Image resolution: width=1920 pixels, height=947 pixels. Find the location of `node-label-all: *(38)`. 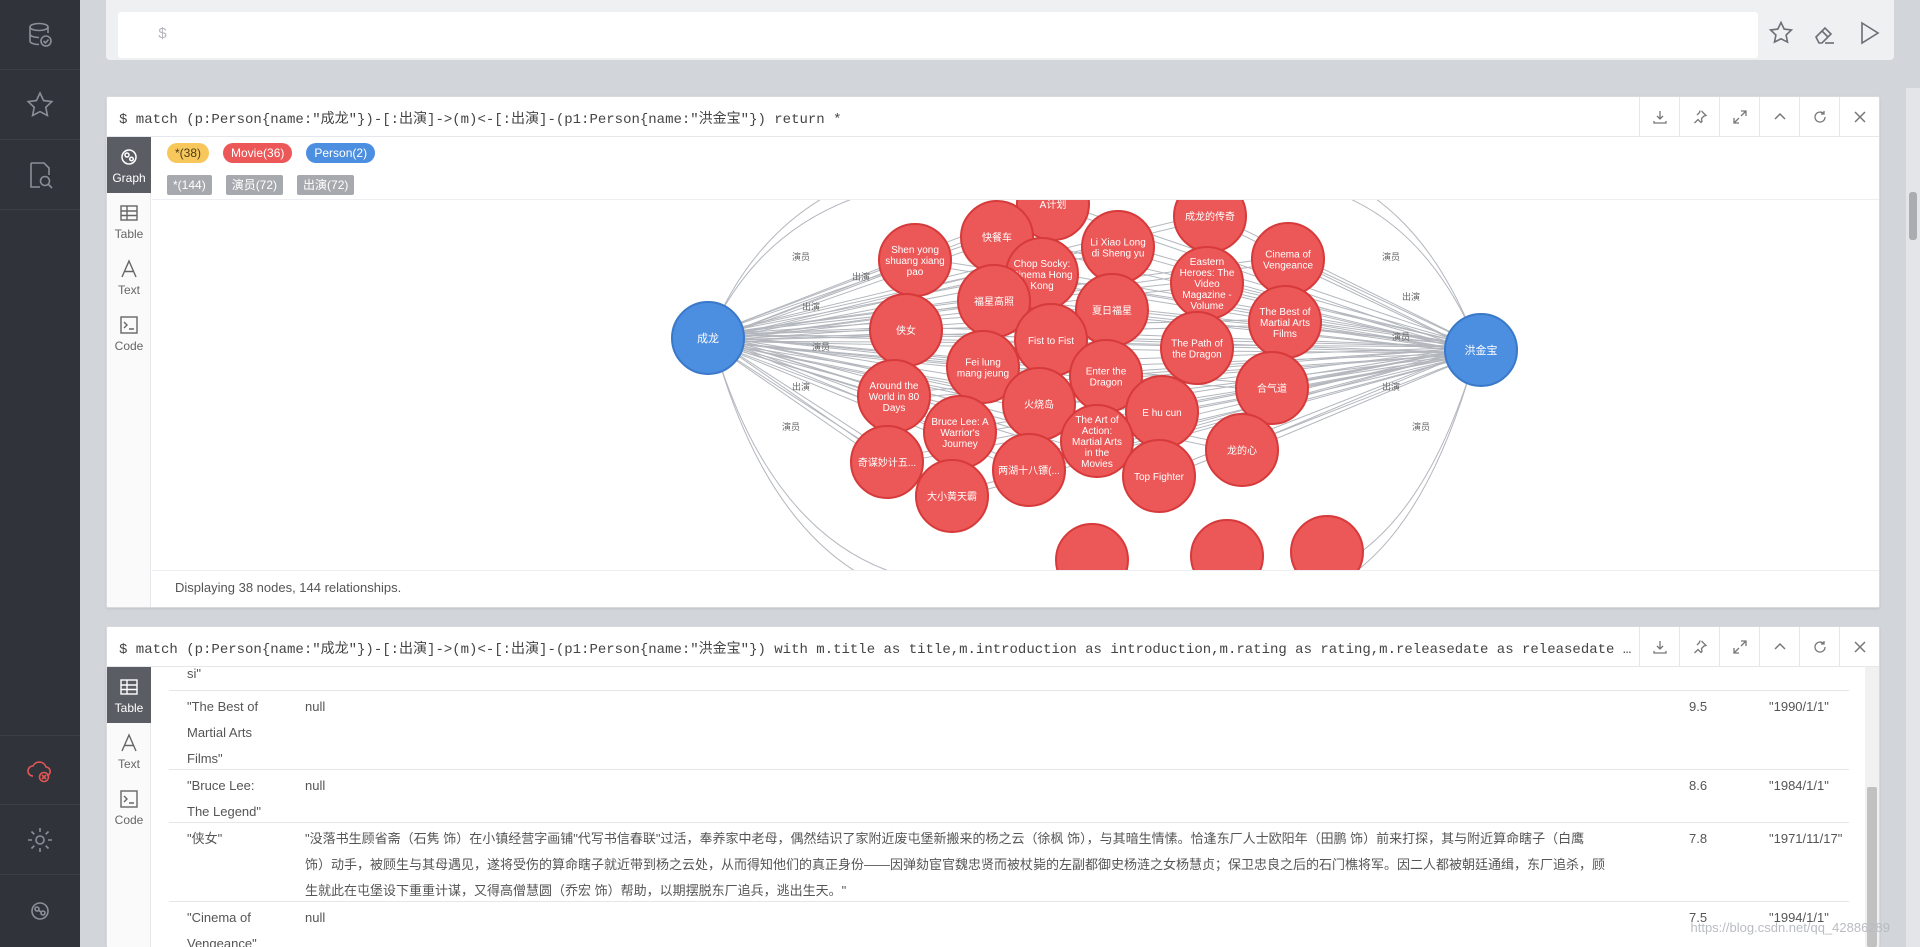

node-label-all: *(38) is located at coordinates (188, 153).